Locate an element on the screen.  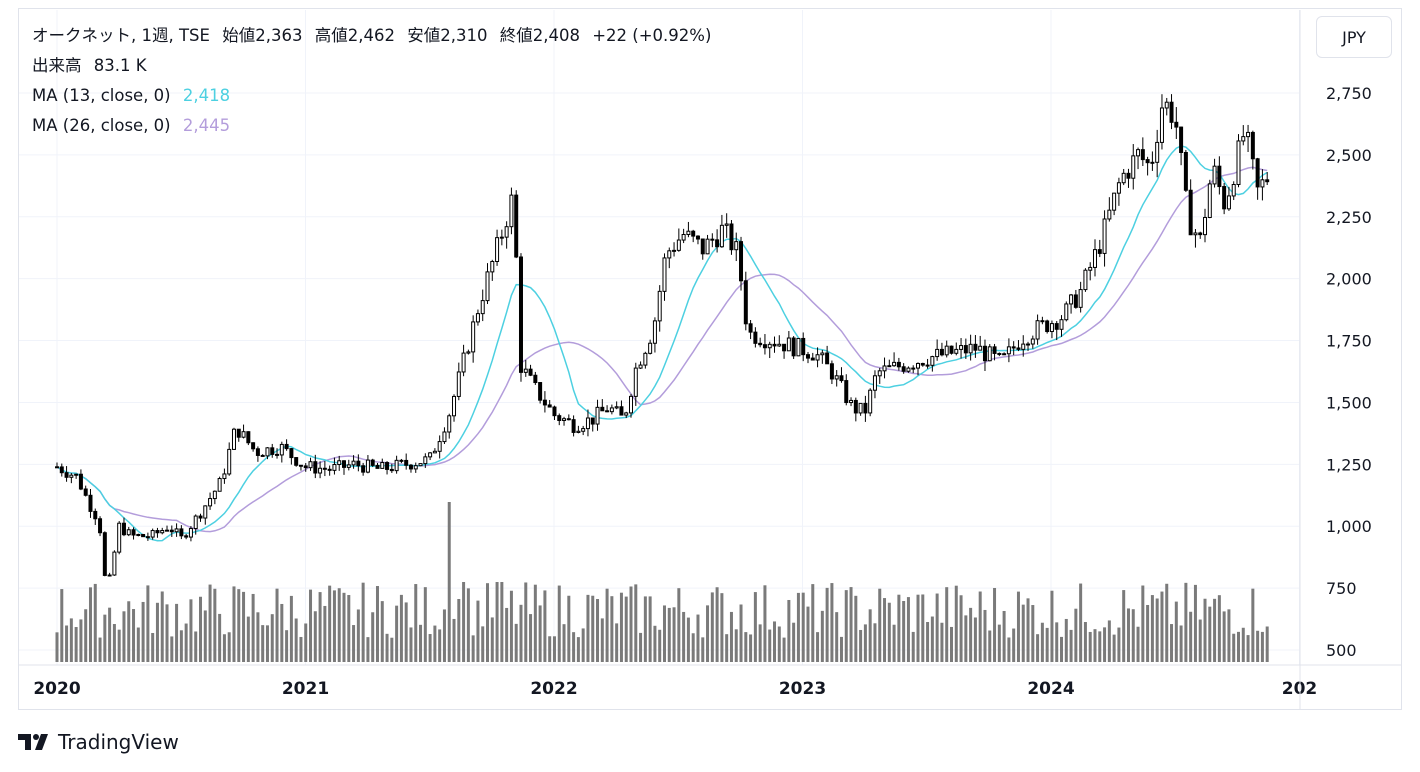
y-tick-label: 1,250 is located at coordinates (1349, 464).